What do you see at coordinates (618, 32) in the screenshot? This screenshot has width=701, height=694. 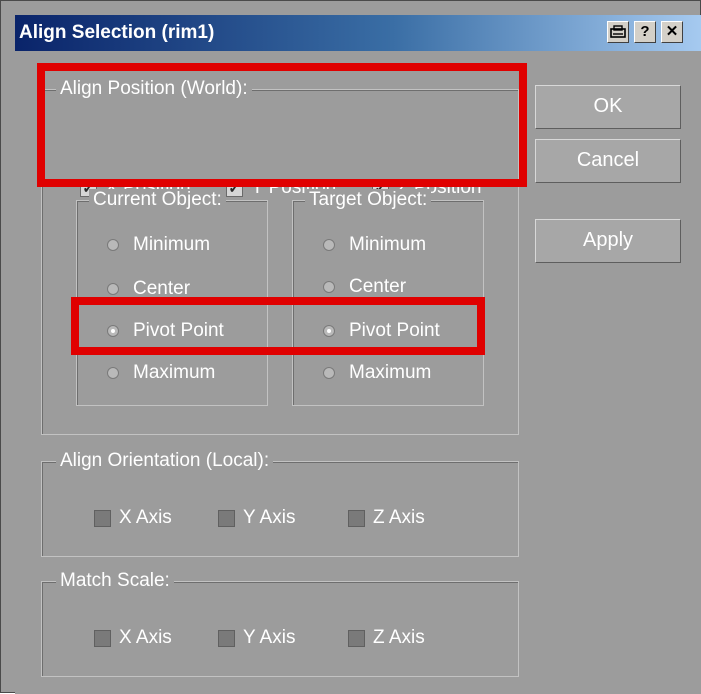 I see `pin-icon` at bounding box center [618, 32].